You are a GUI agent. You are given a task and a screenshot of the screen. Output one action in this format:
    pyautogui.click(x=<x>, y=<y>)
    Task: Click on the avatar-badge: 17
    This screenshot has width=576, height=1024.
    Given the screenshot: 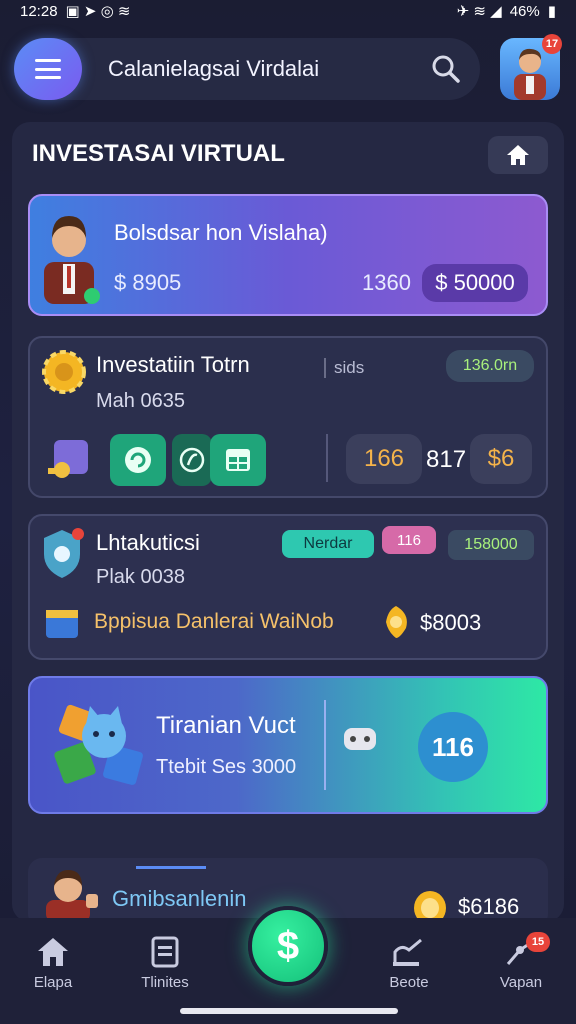 What is the action you would take?
    pyautogui.click(x=552, y=44)
    